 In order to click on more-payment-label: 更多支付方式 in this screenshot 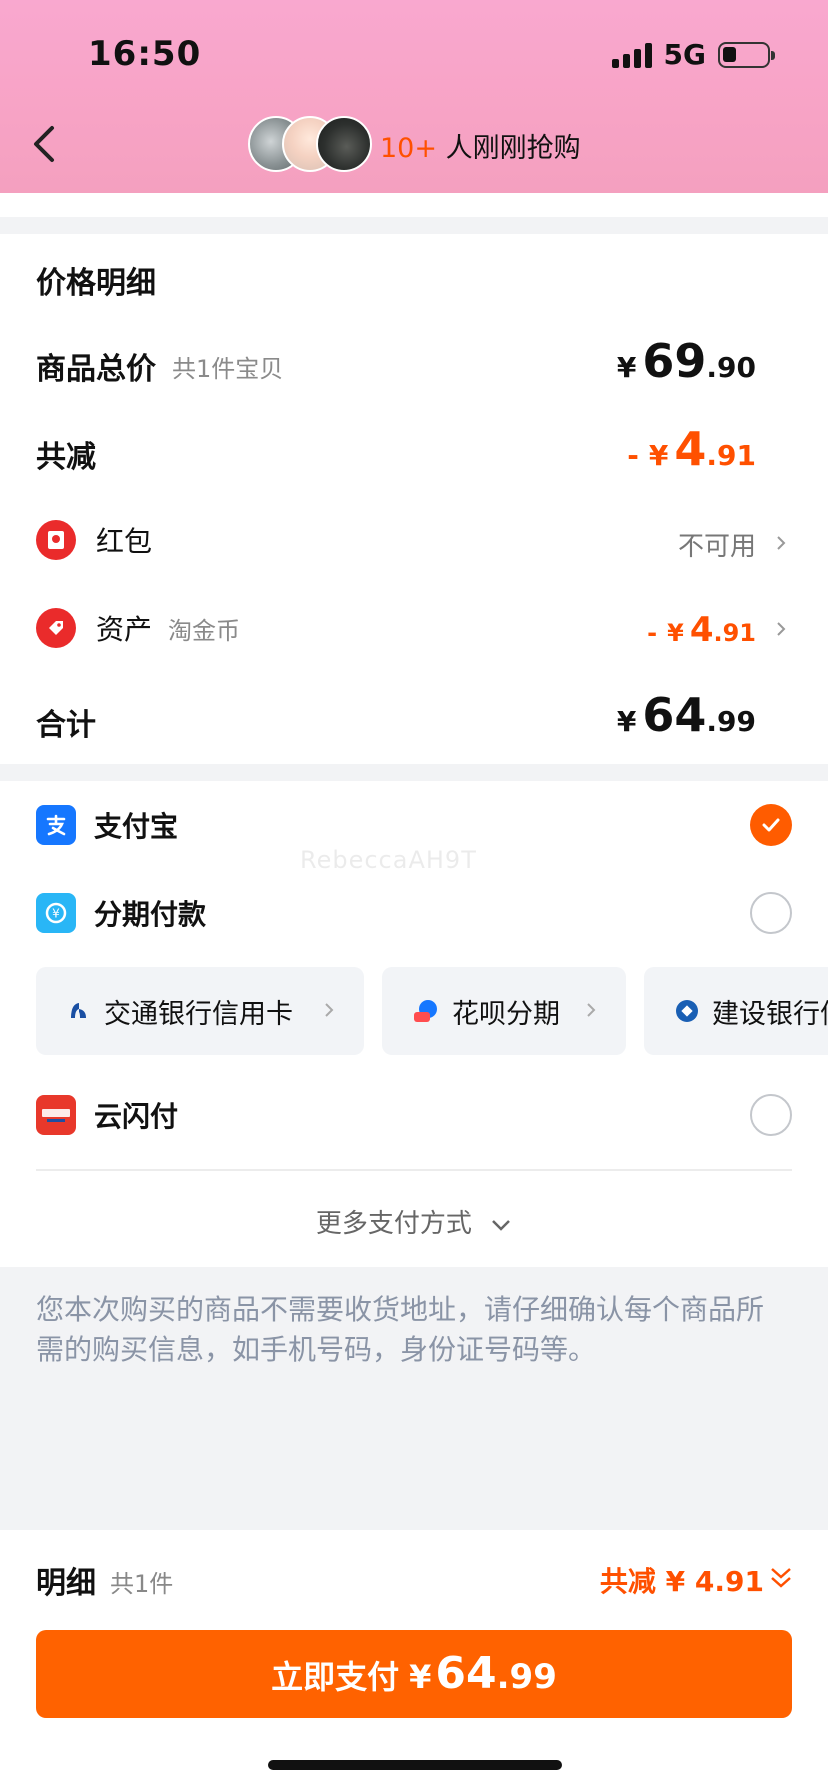, I will do `click(393, 1224)`.